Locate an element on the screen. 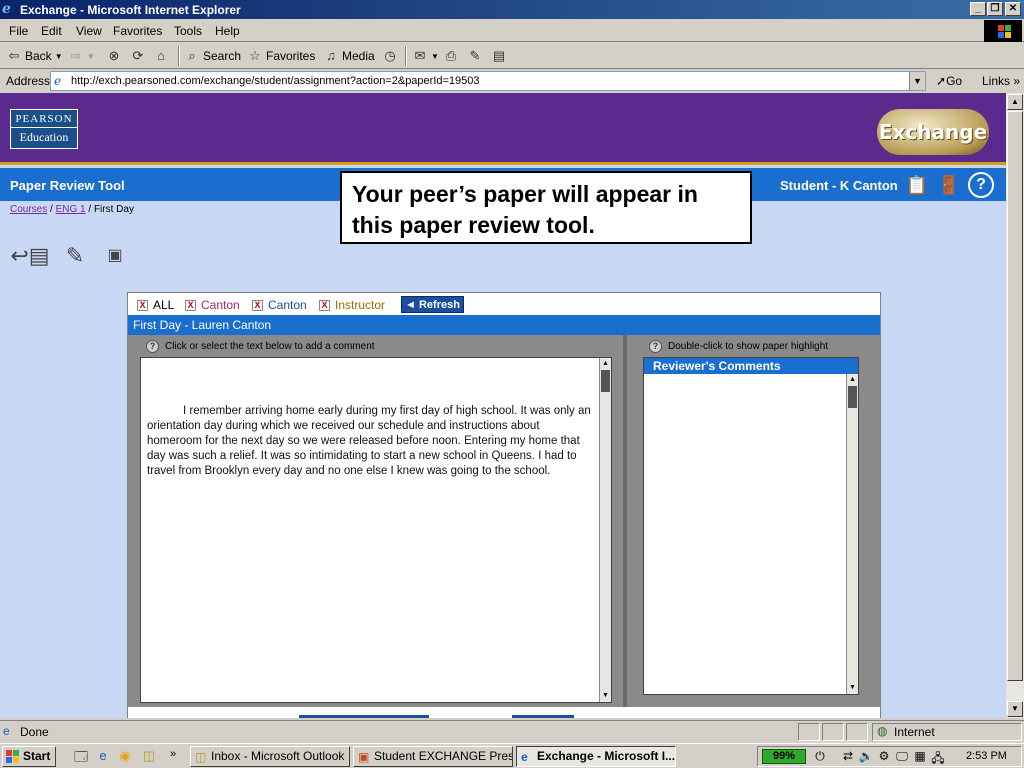  help-icon: ? is located at coordinates (981, 185).